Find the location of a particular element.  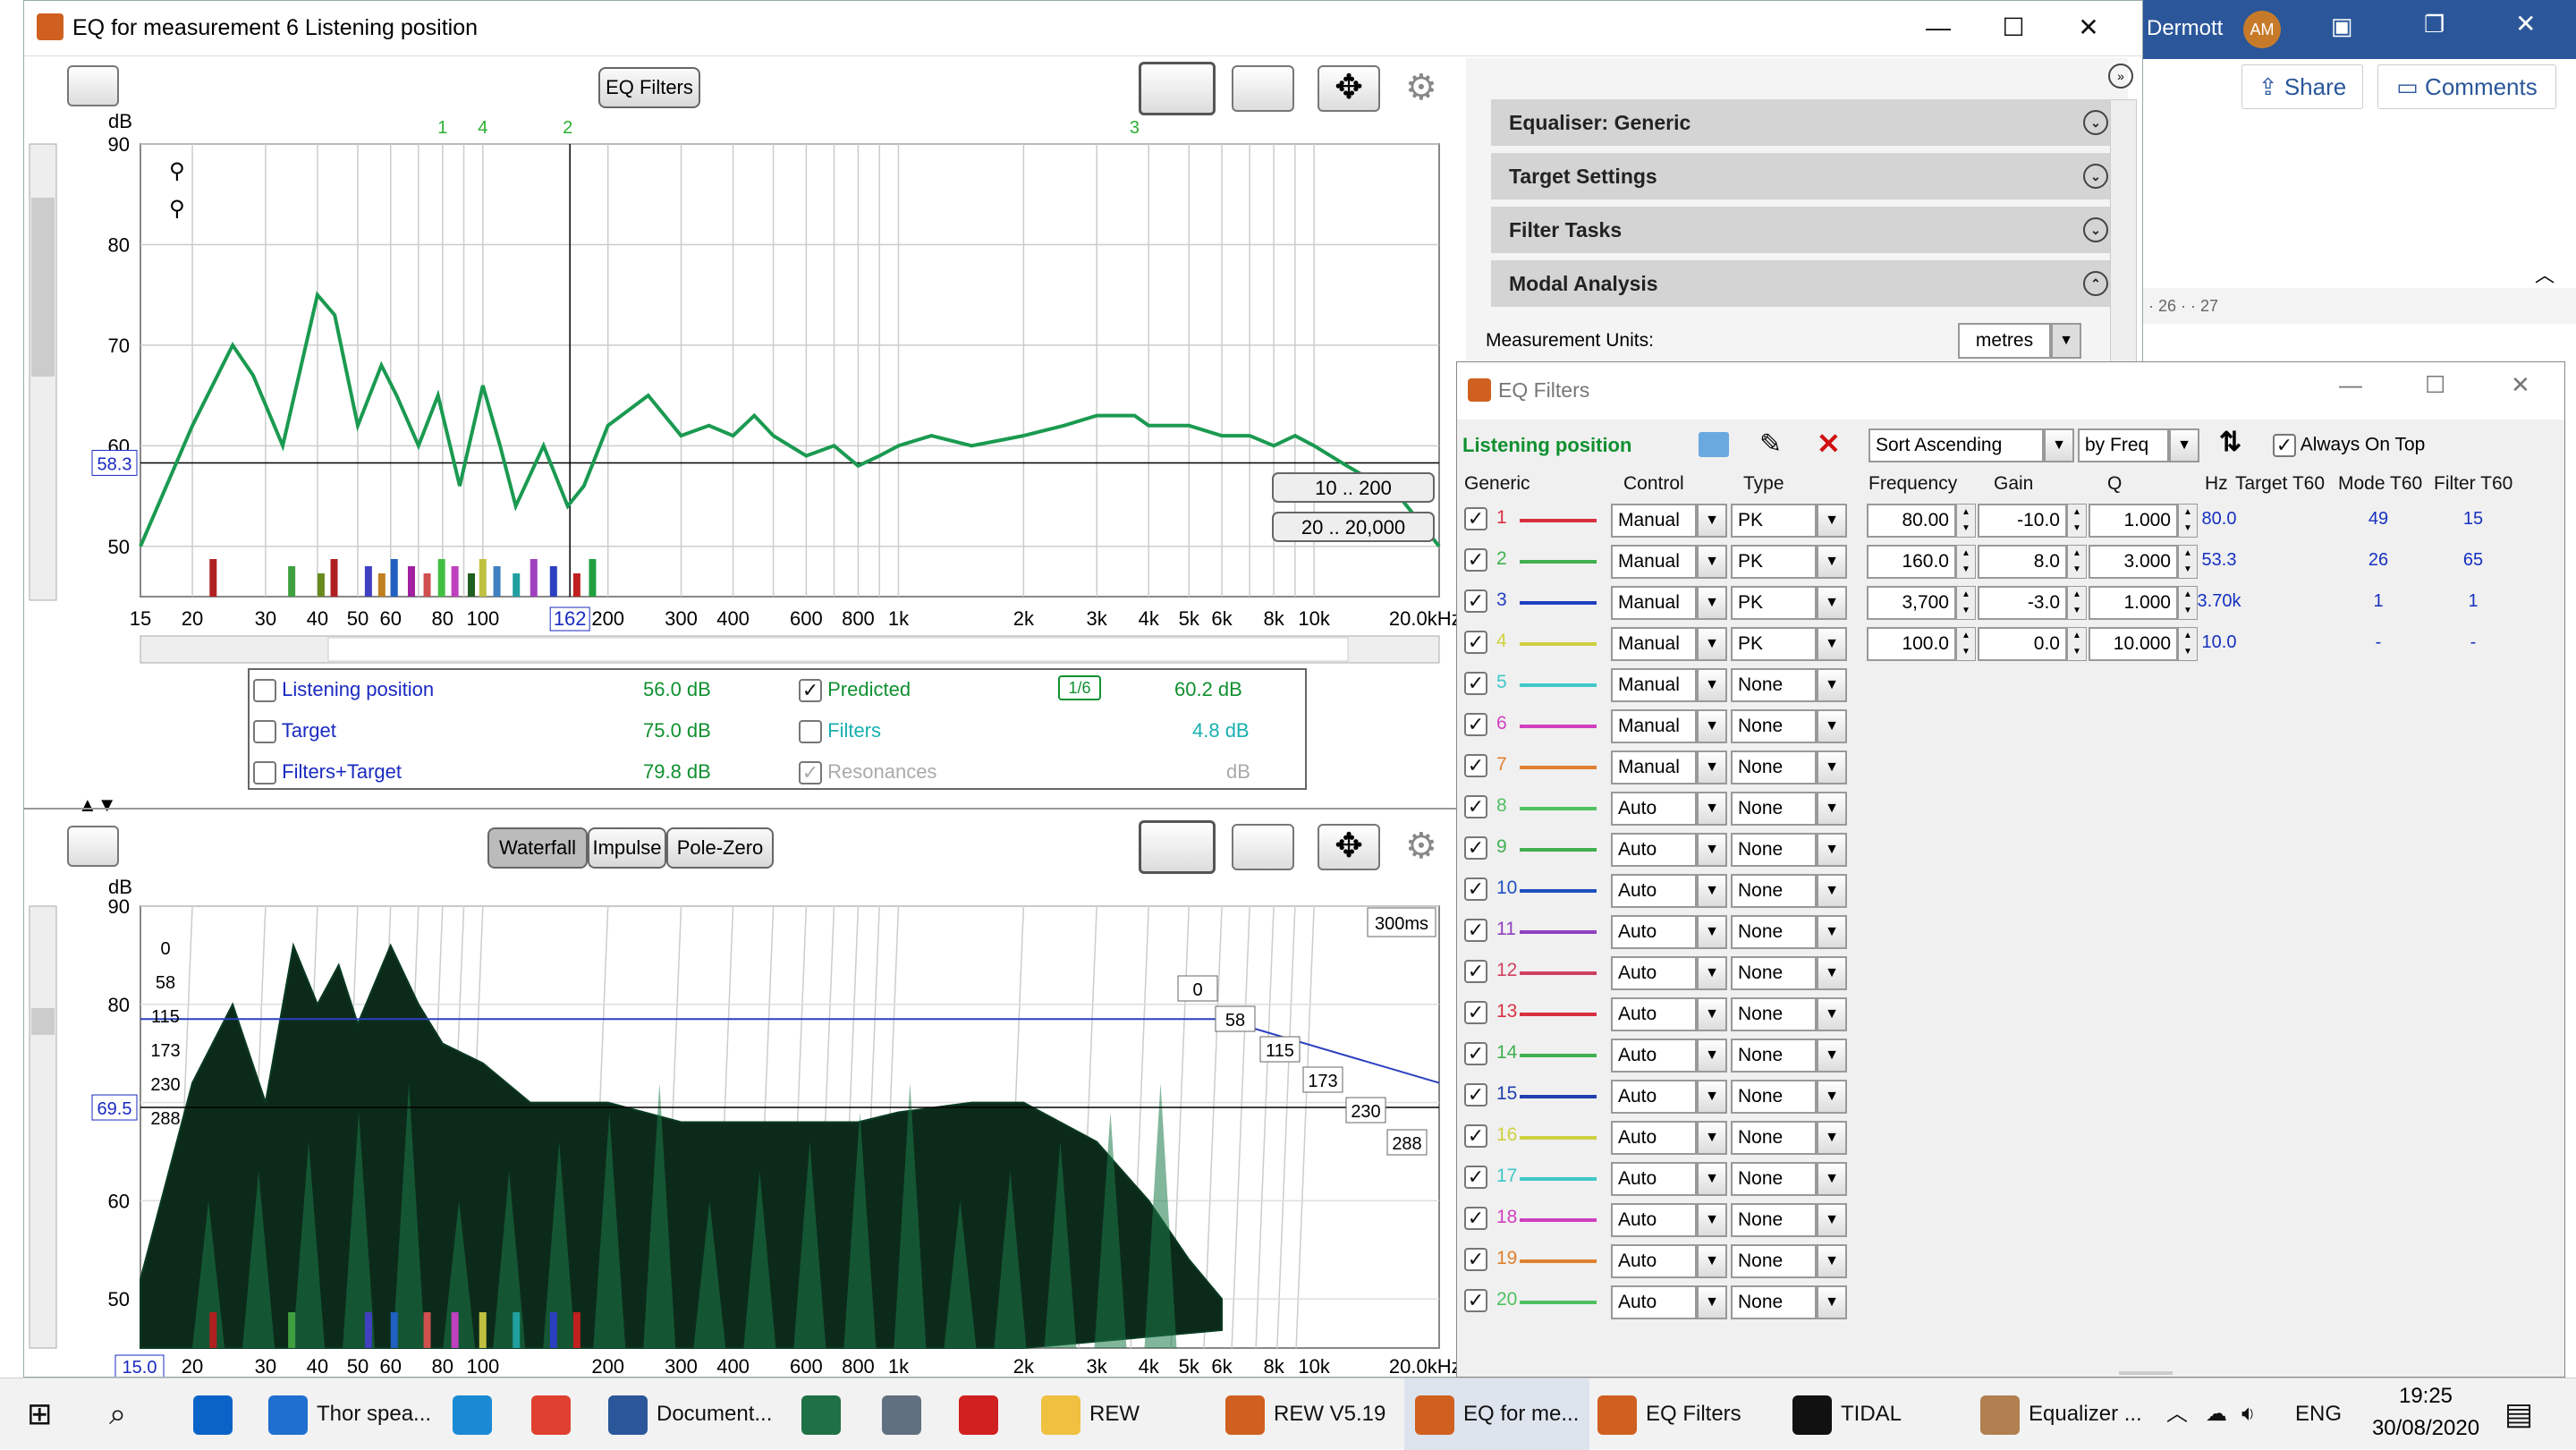

windows-start-icon: ⊞ is located at coordinates (40, 1414).